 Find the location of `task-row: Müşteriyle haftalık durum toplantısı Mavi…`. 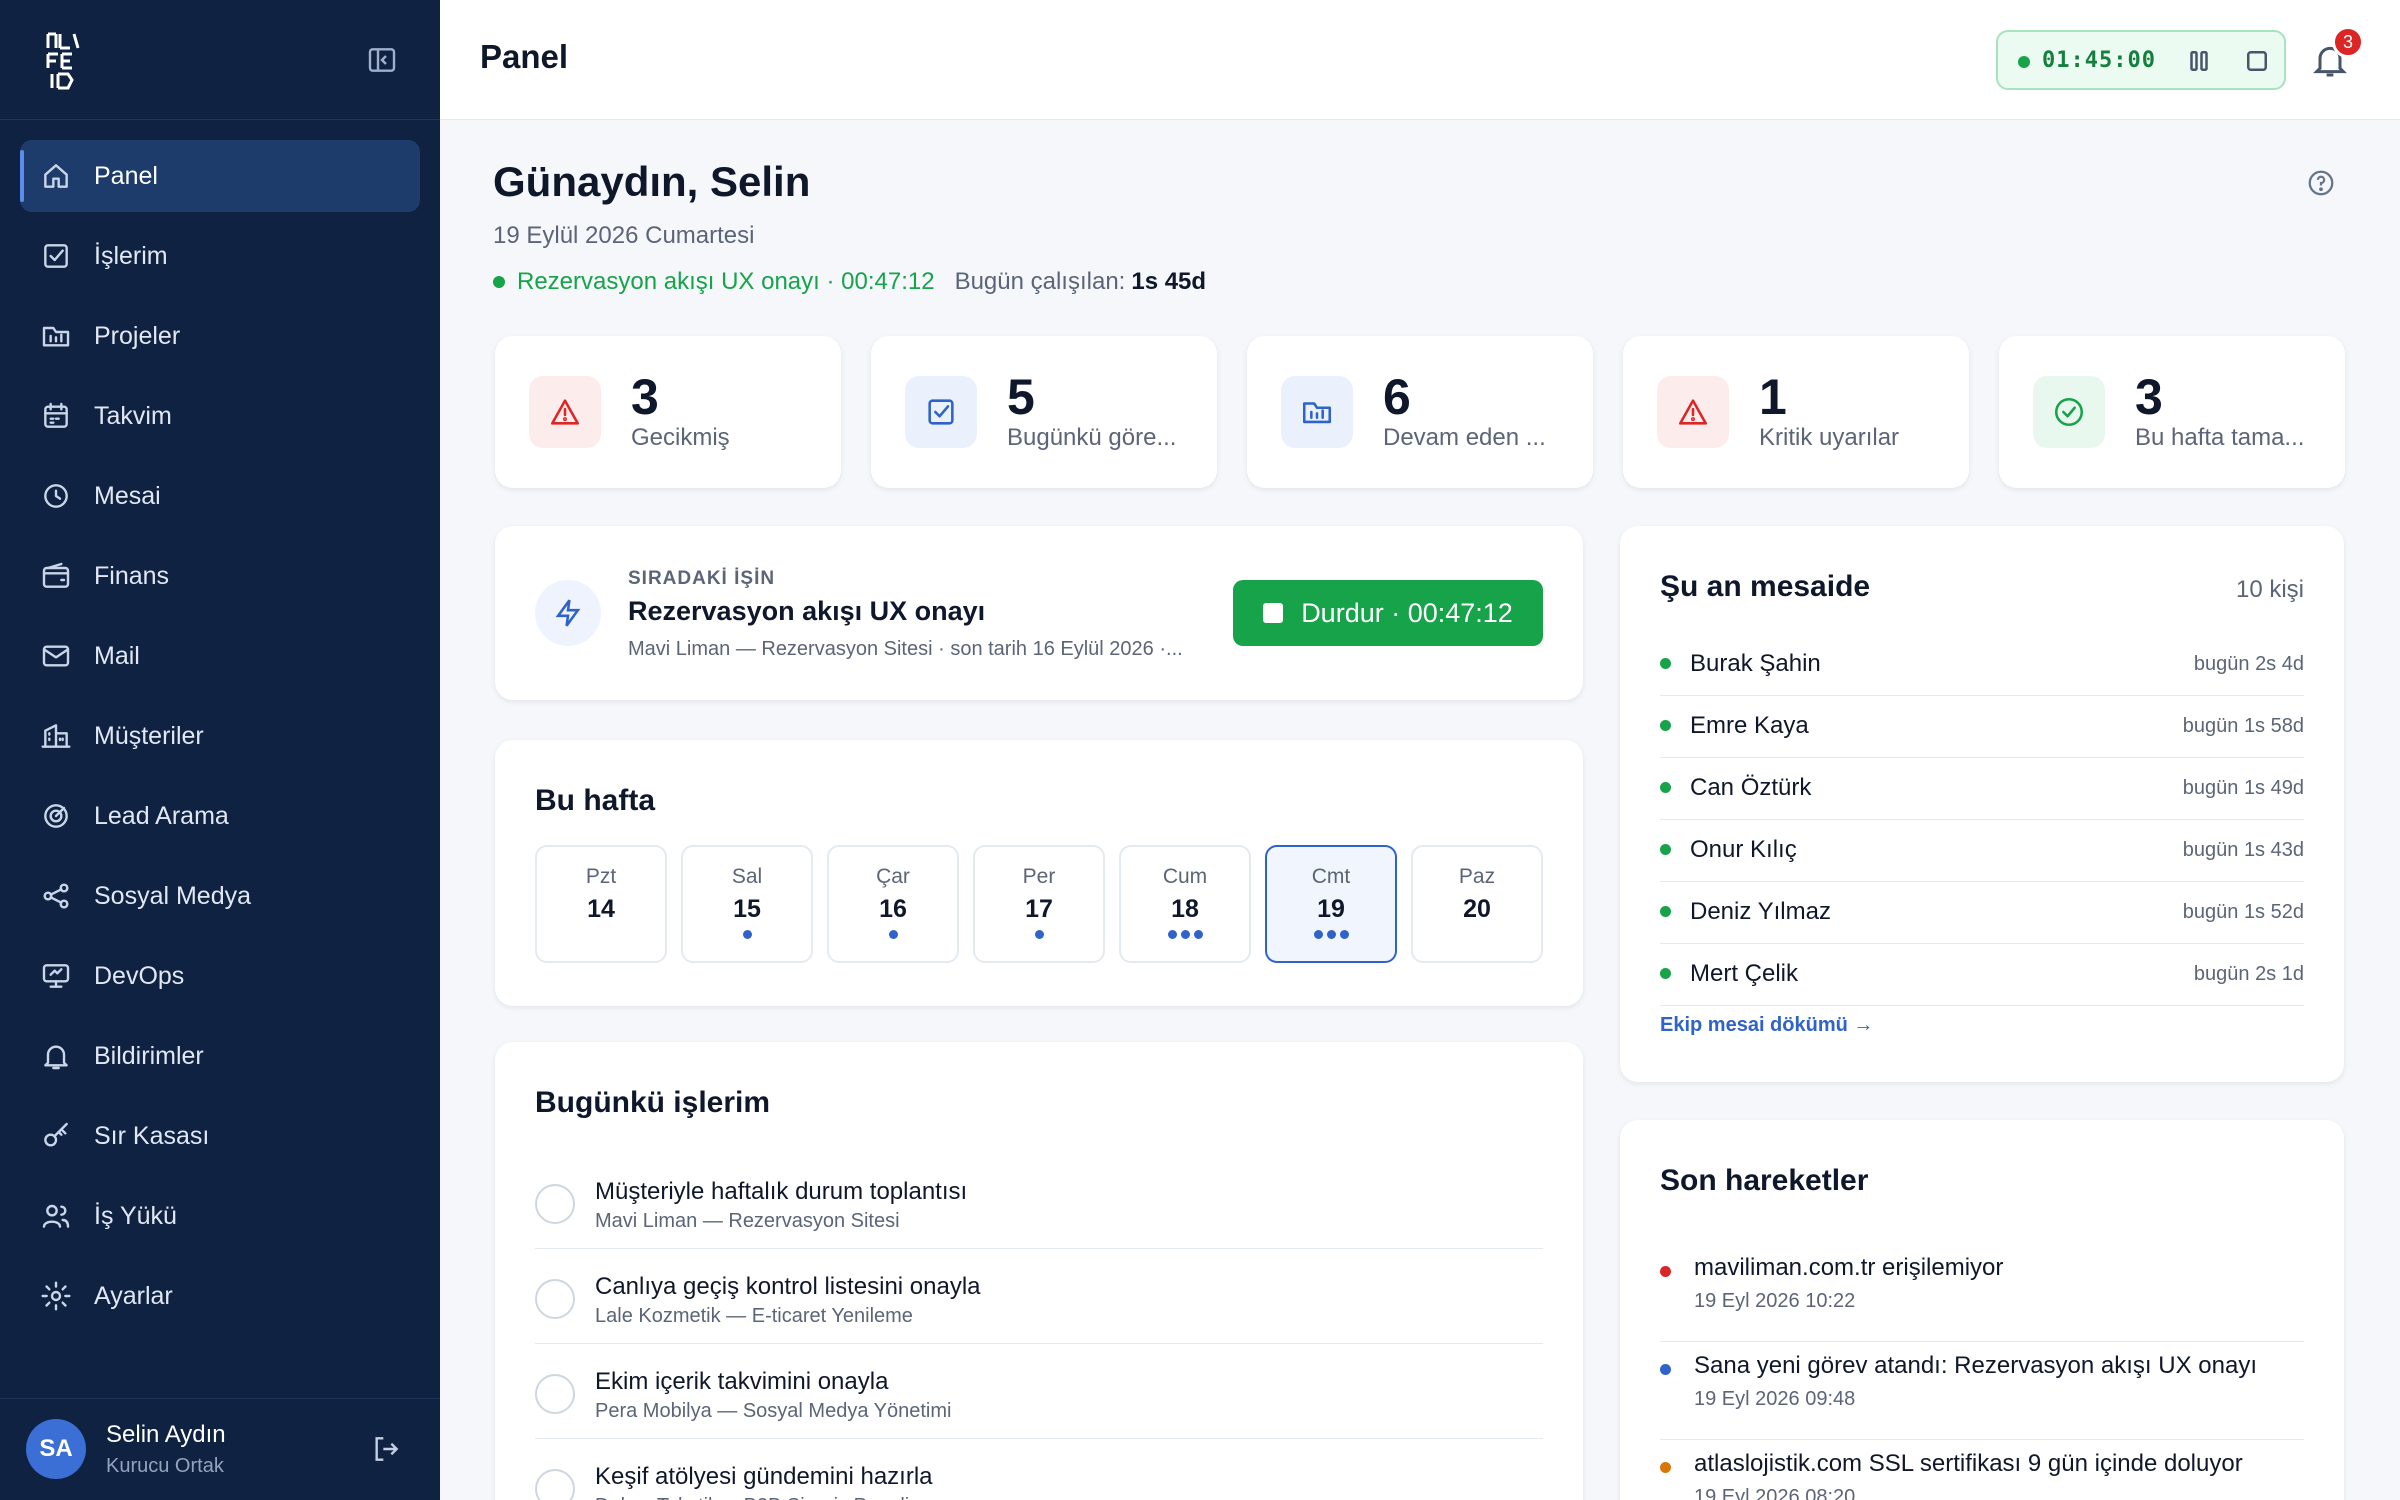

task-row: Müşteriyle haftalık durum toplantısı Mavi… is located at coordinates (1039, 1201).